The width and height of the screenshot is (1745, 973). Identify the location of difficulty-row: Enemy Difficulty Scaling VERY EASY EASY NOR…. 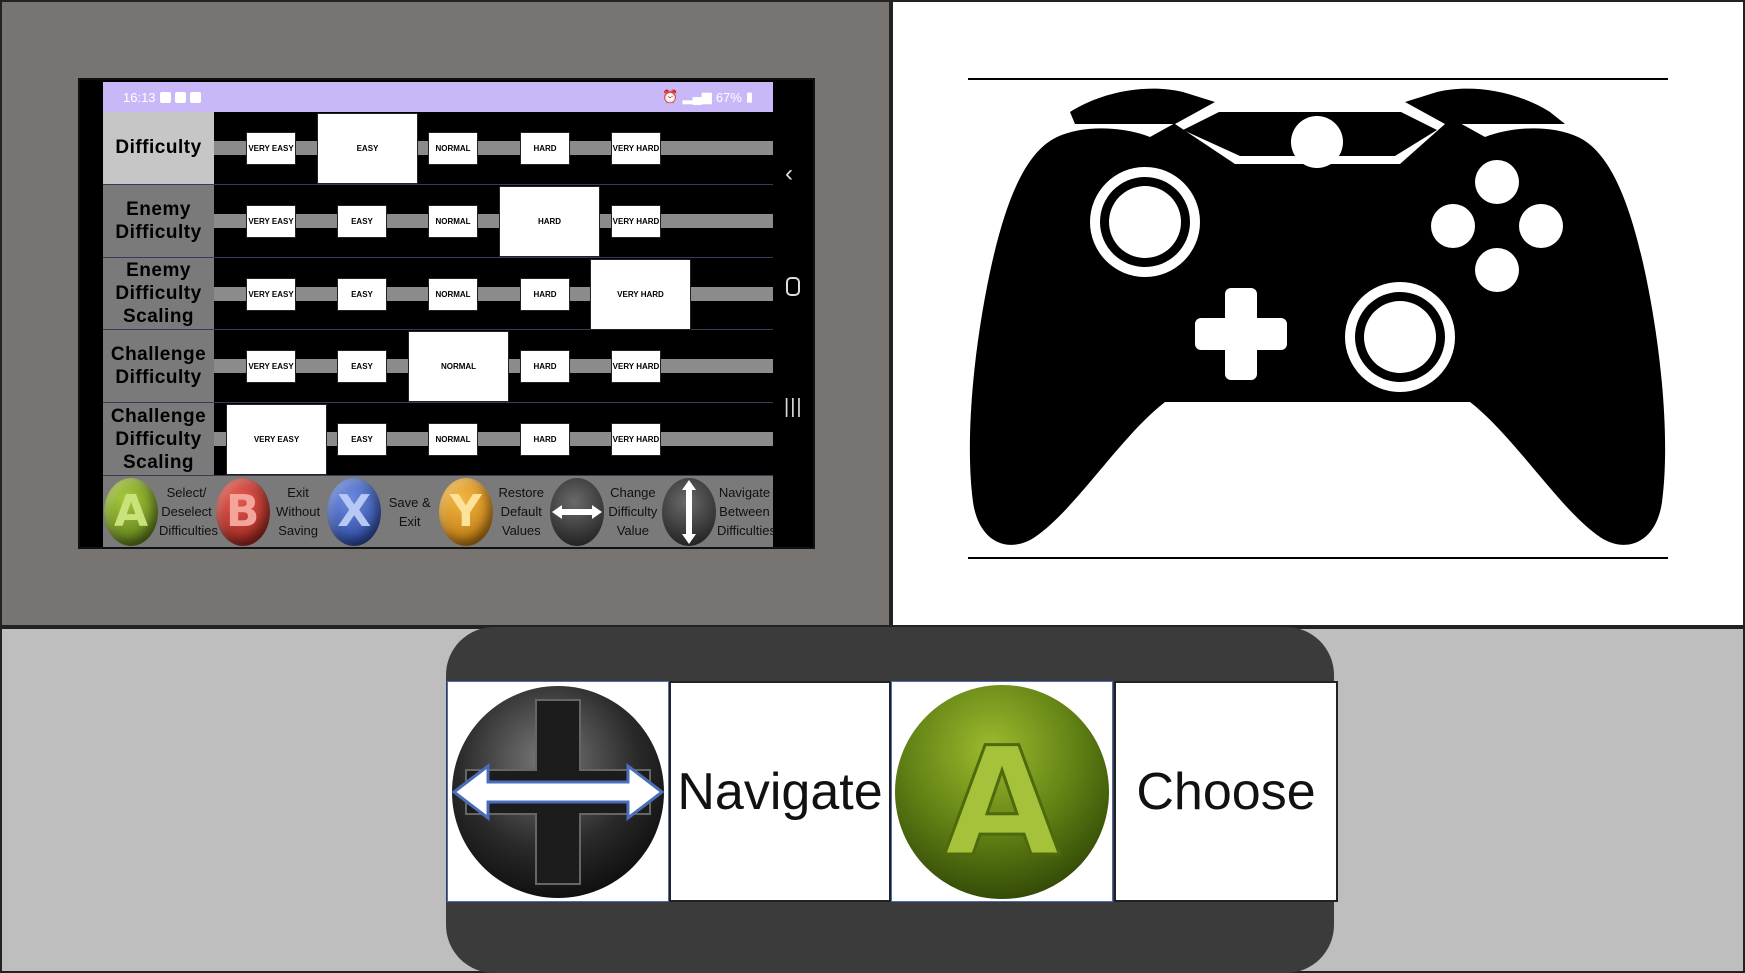
(438, 294).